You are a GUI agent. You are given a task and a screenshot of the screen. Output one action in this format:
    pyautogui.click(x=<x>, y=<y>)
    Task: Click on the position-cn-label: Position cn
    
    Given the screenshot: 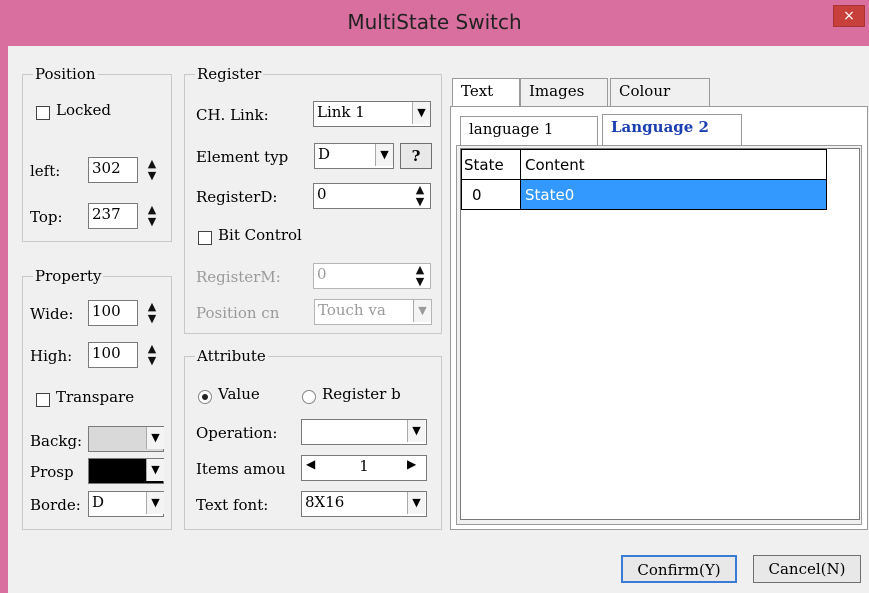 What is the action you would take?
    pyautogui.click(x=238, y=313)
    